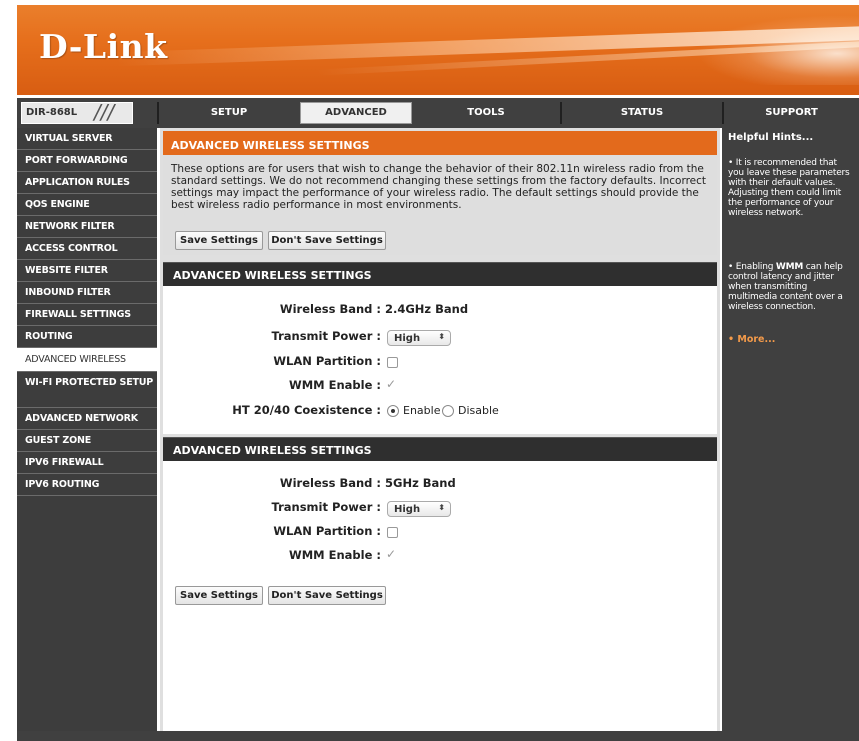 The image size is (859, 741). I want to click on coexistence-disable-radio, so click(448, 411).